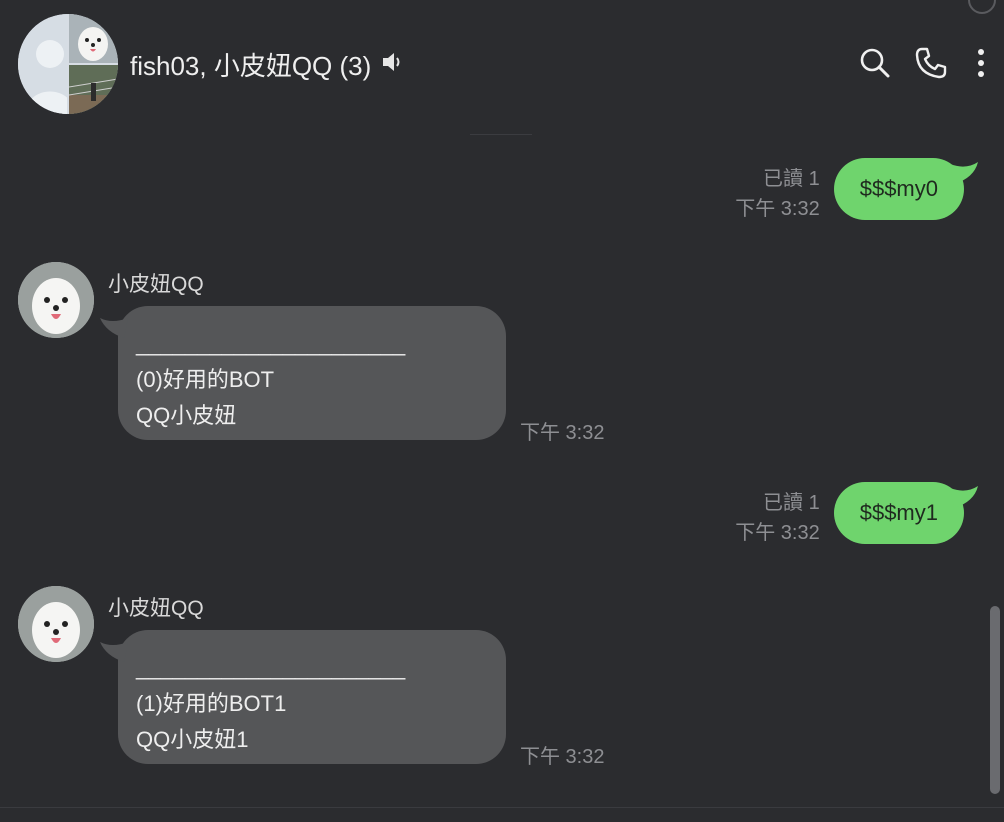 The height and width of the screenshot is (822, 1004). I want to click on dog-photo-avatar, so click(93, 38).